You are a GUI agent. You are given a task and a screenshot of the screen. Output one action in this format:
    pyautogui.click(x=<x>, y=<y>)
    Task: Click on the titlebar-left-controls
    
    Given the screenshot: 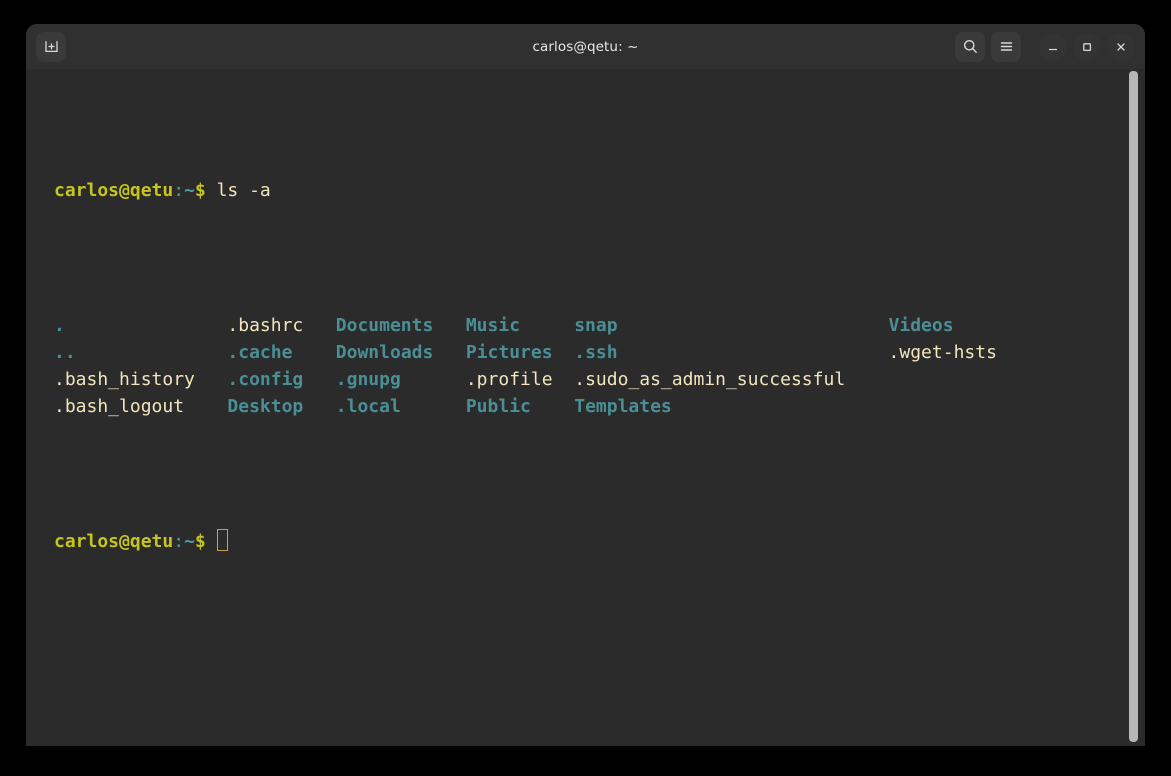 What is the action you would take?
    pyautogui.click(x=51, y=46)
    